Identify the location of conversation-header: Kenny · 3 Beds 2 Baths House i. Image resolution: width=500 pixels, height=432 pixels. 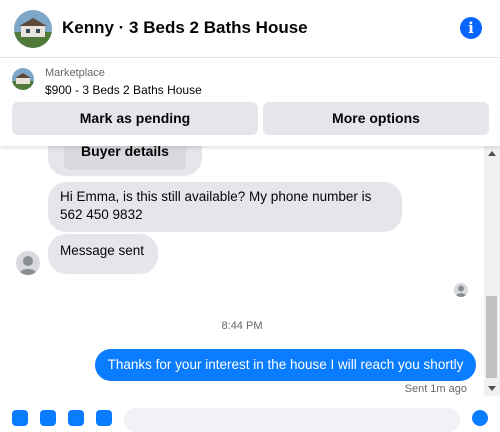
(250, 29).